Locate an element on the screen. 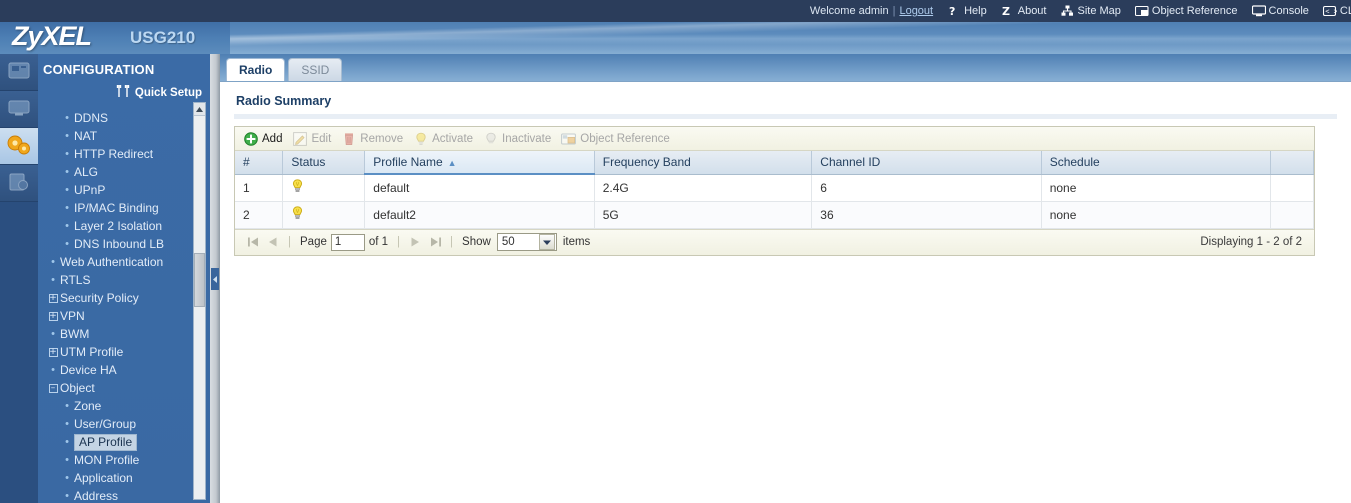 This screenshot has width=1351, height=503. sidebar-item-label: User/Group is located at coordinates (105, 424).